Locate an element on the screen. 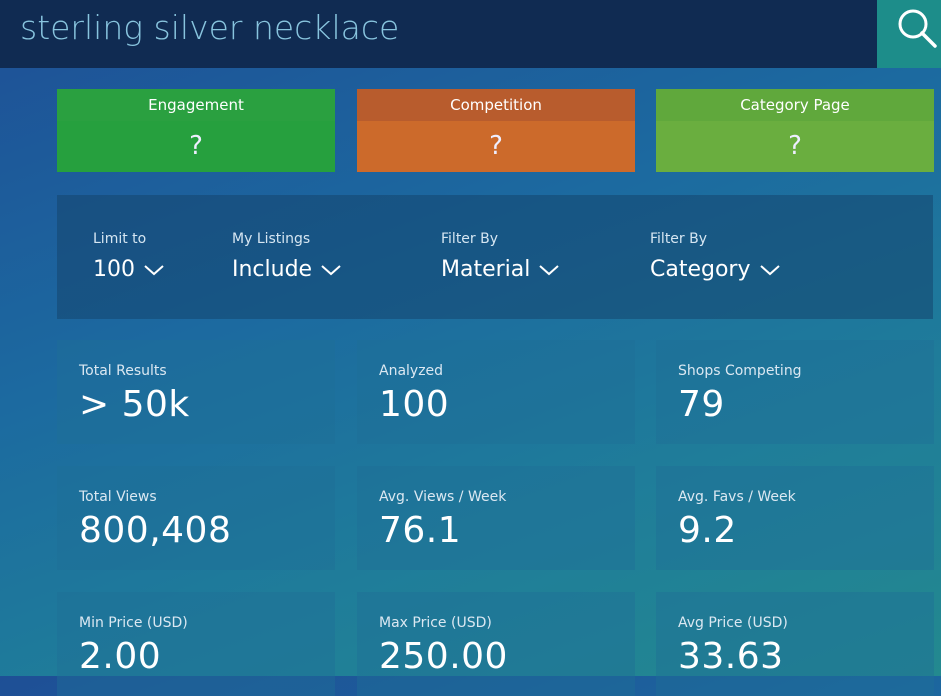 Image resolution: width=941 pixels, height=696 pixels. limit-dropdown: 100 is located at coordinates (129, 269).